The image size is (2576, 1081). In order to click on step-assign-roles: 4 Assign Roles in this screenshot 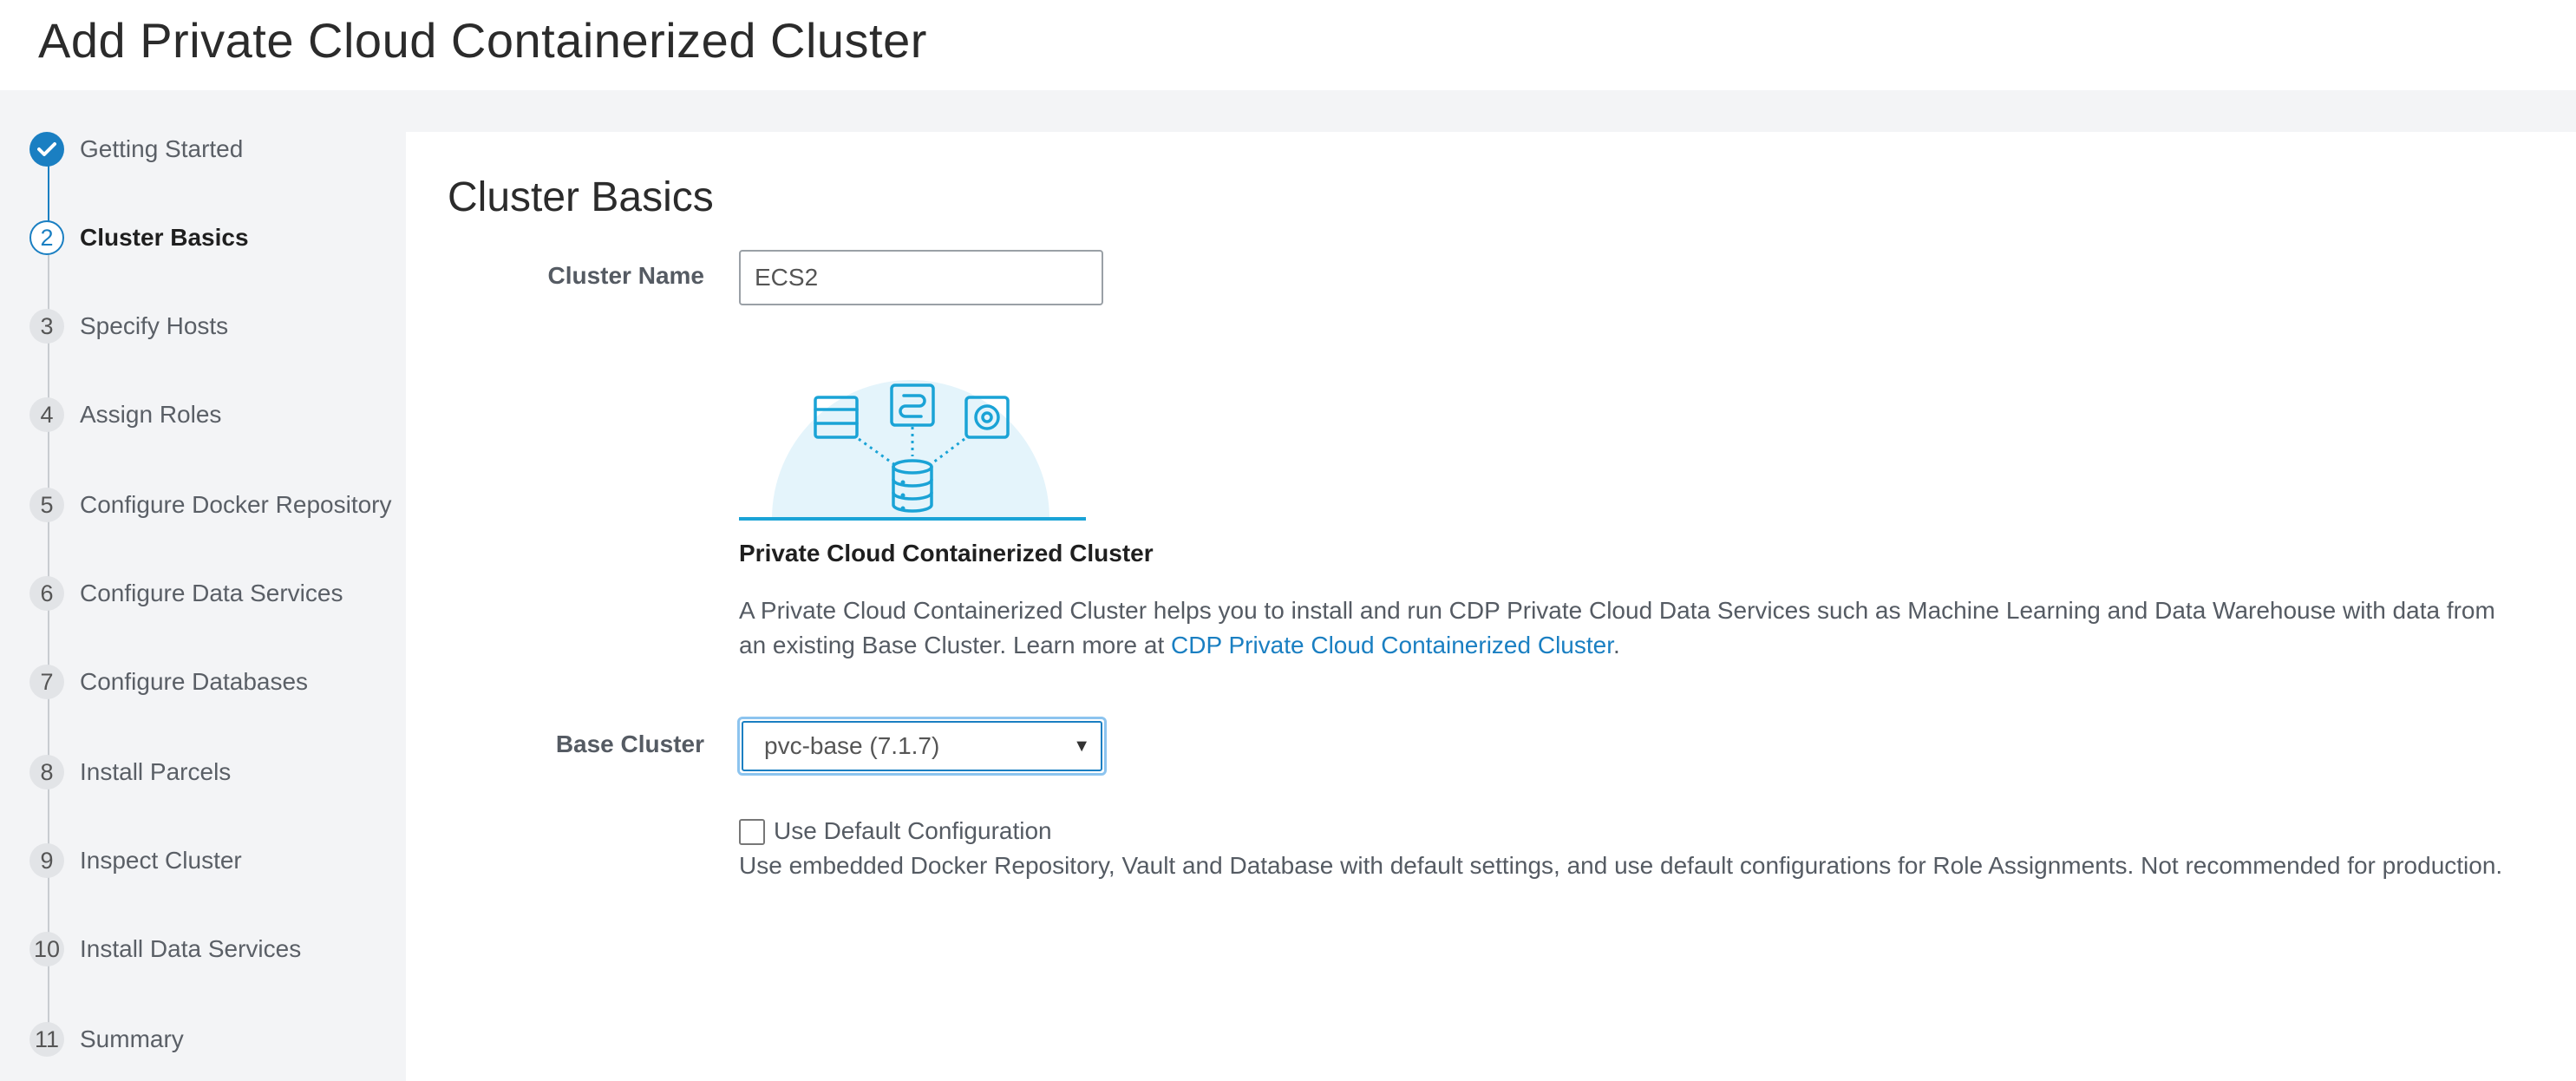, I will do `click(125, 415)`.